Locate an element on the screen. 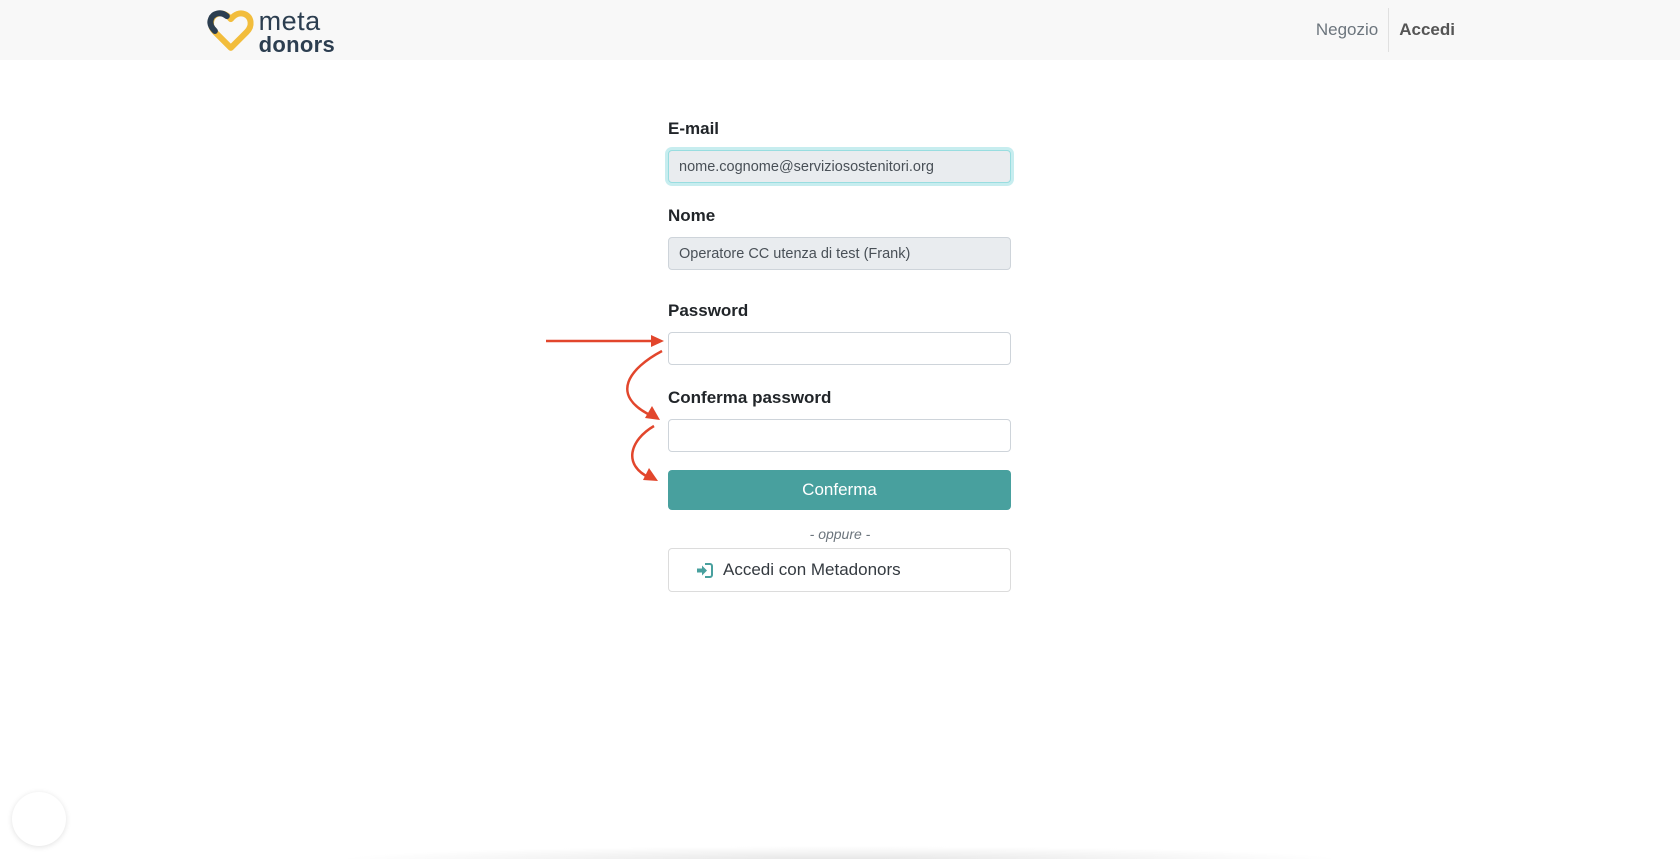  conferma-button: Conferma is located at coordinates (839, 490).